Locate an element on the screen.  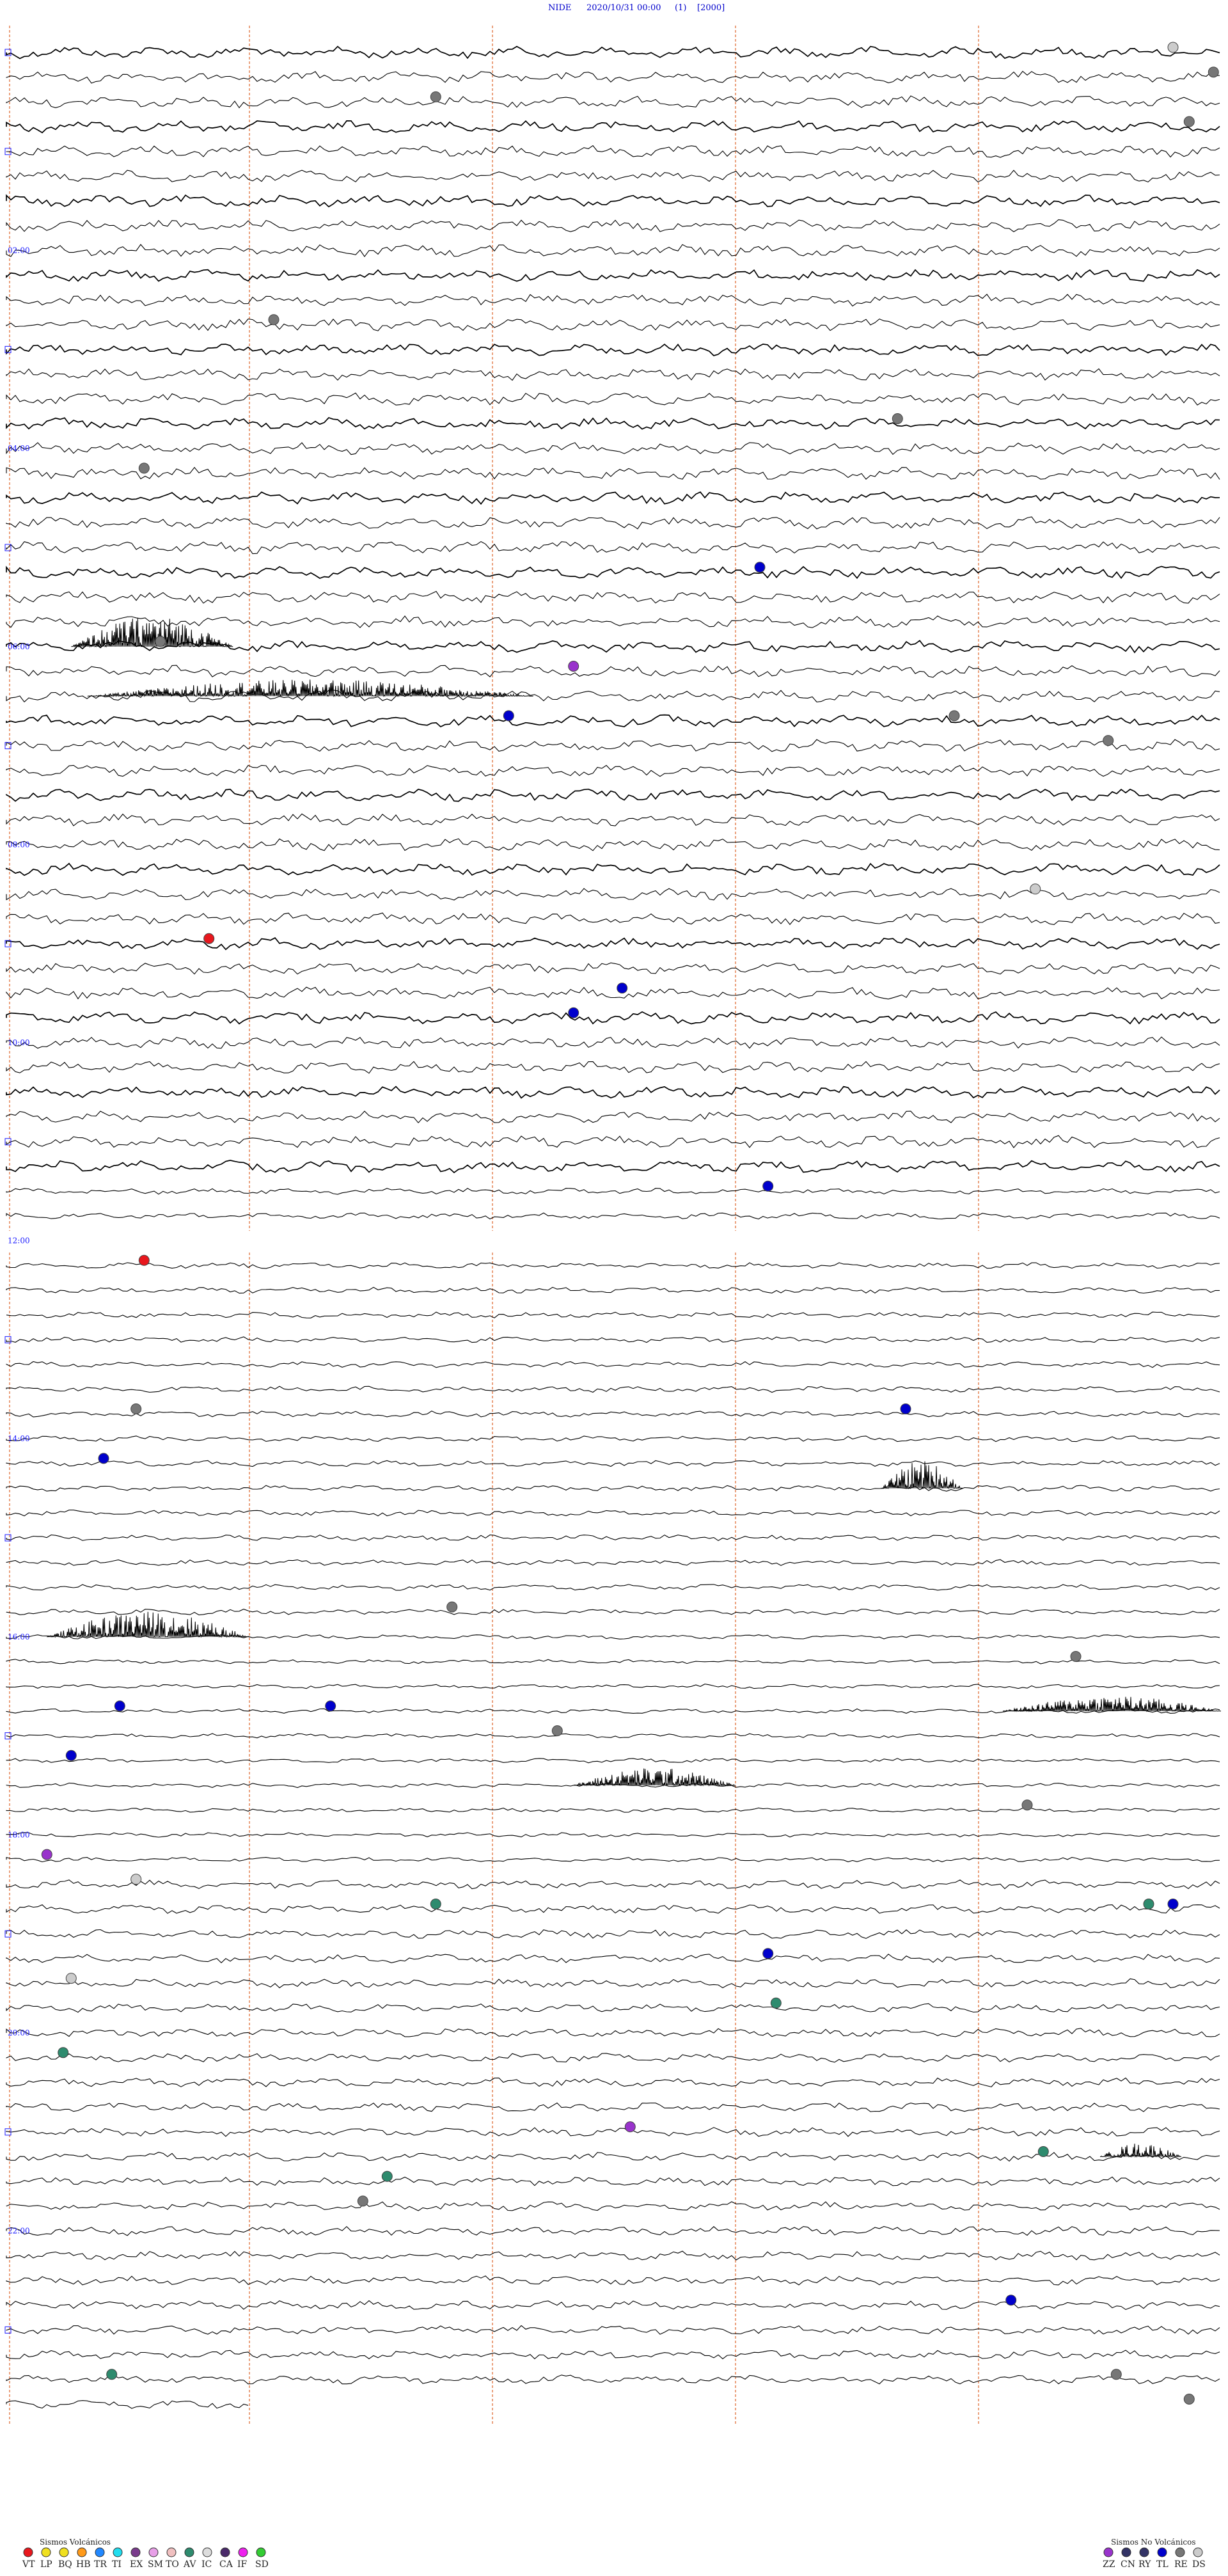
legend-dot-EX is located at coordinates (135, 2552).